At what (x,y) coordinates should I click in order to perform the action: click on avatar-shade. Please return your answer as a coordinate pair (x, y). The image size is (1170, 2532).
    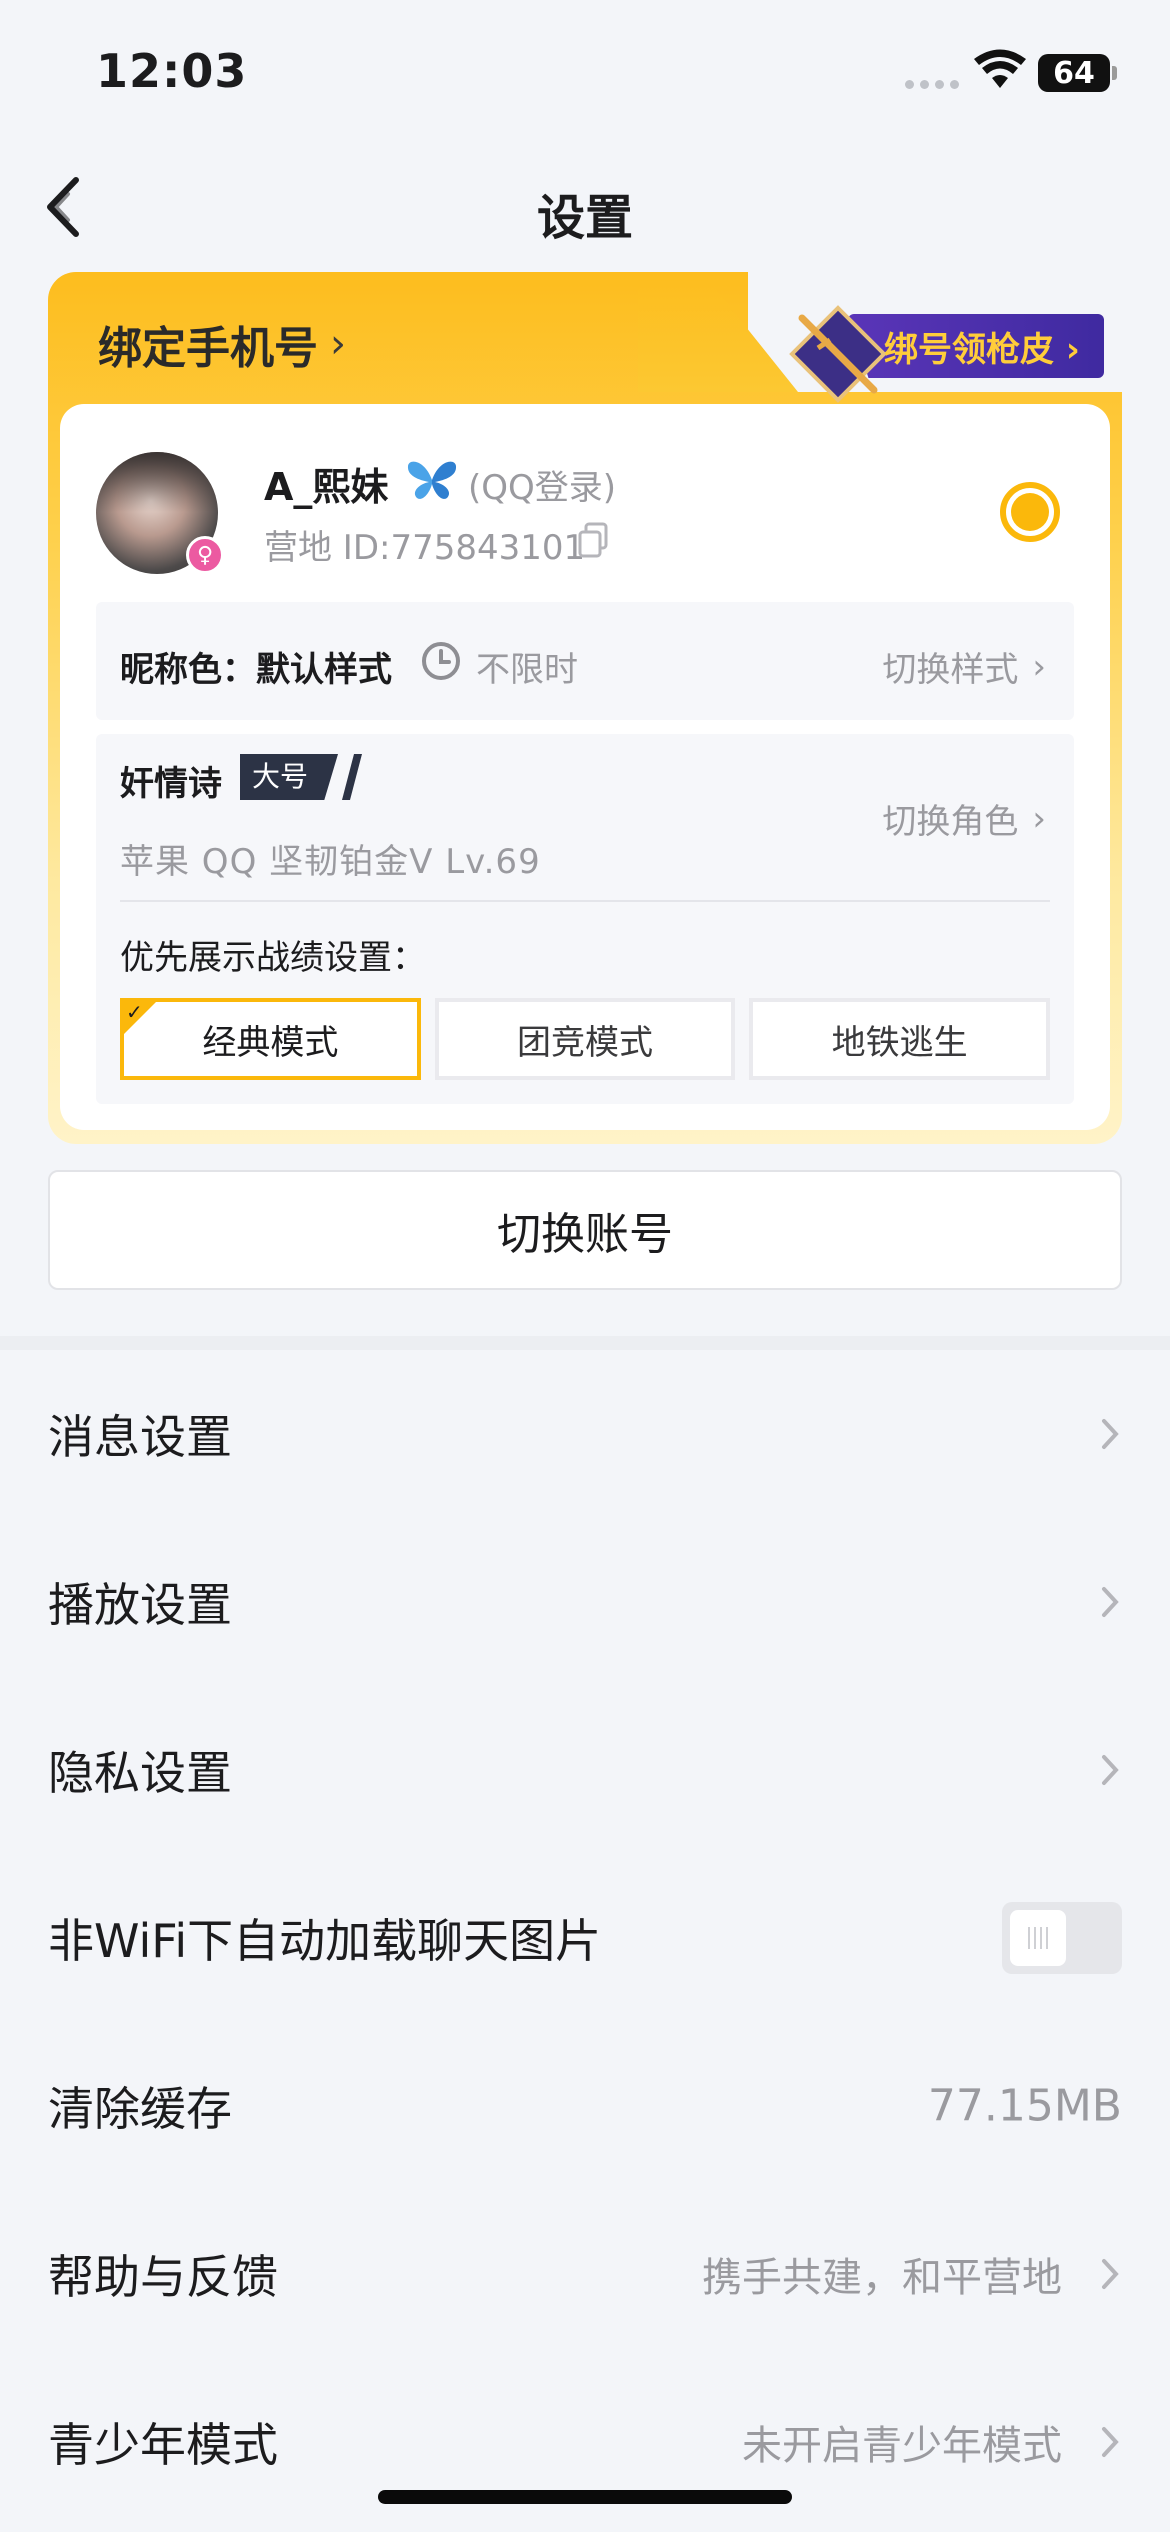
    Looking at the image, I should click on (157, 482).